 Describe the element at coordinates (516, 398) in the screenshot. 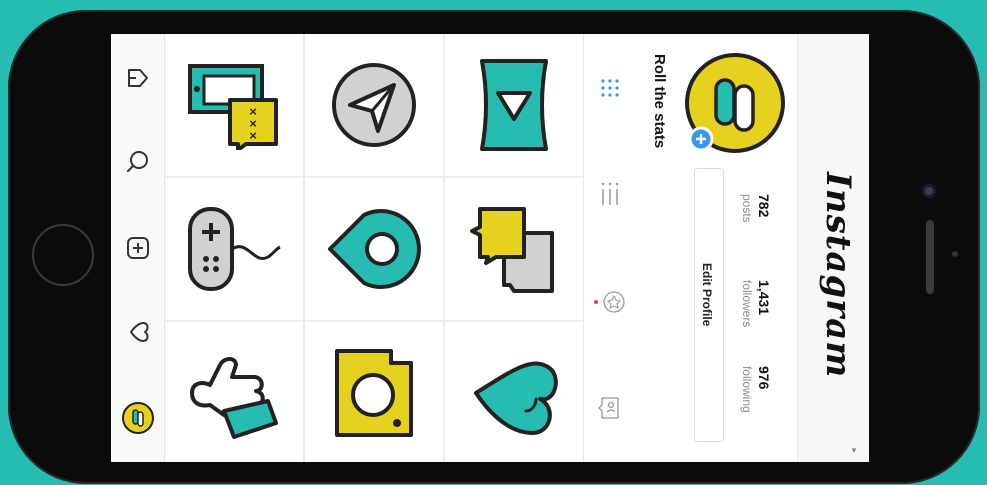

I see `heart-icon` at that location.